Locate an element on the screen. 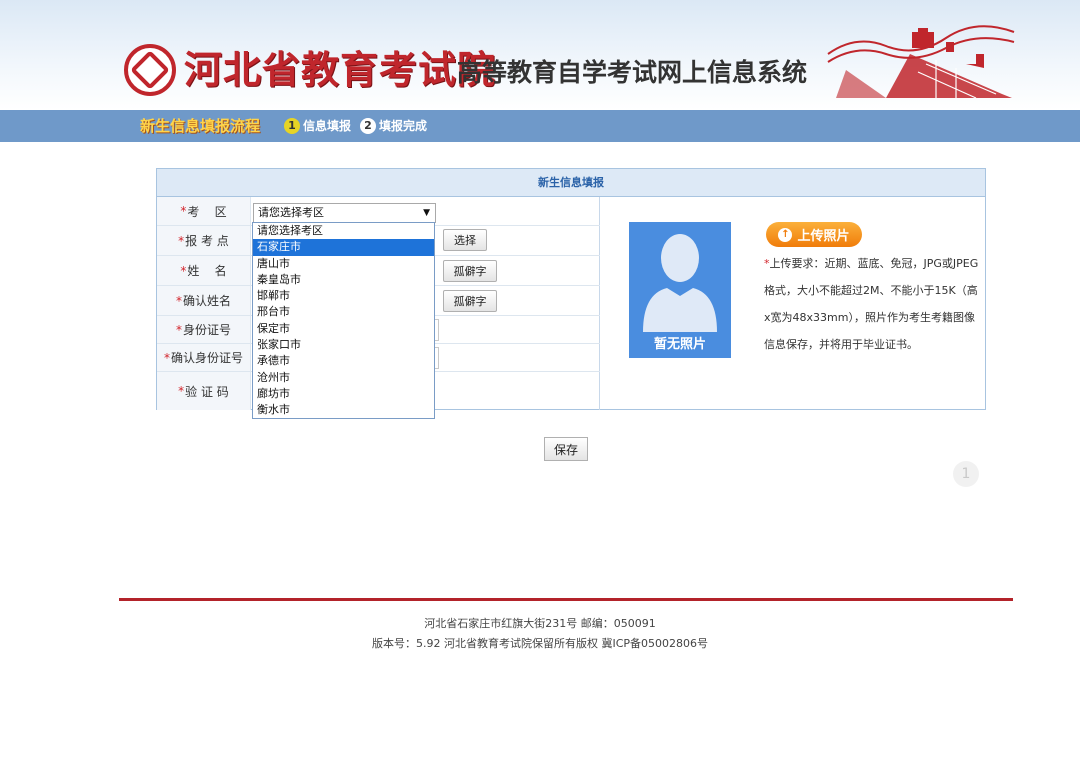 The width and height of the screenshot is (1080, 759). logo-name: 河北省教育考试院 is located at coordinates (340, 69).